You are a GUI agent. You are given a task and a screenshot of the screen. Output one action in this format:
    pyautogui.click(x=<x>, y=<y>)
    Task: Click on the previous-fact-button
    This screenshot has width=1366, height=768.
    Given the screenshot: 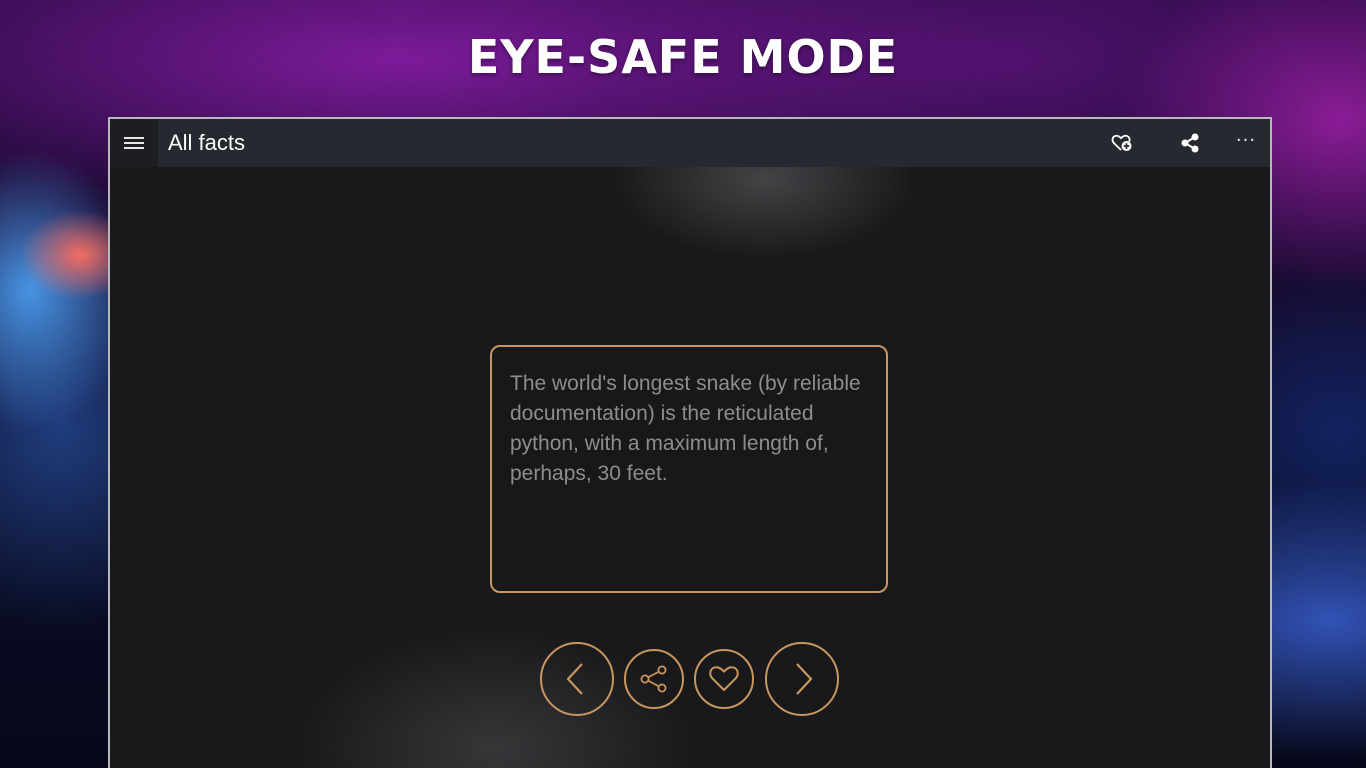 What is the action you would take?
    pyautogui.click(x=577, y=679)
    